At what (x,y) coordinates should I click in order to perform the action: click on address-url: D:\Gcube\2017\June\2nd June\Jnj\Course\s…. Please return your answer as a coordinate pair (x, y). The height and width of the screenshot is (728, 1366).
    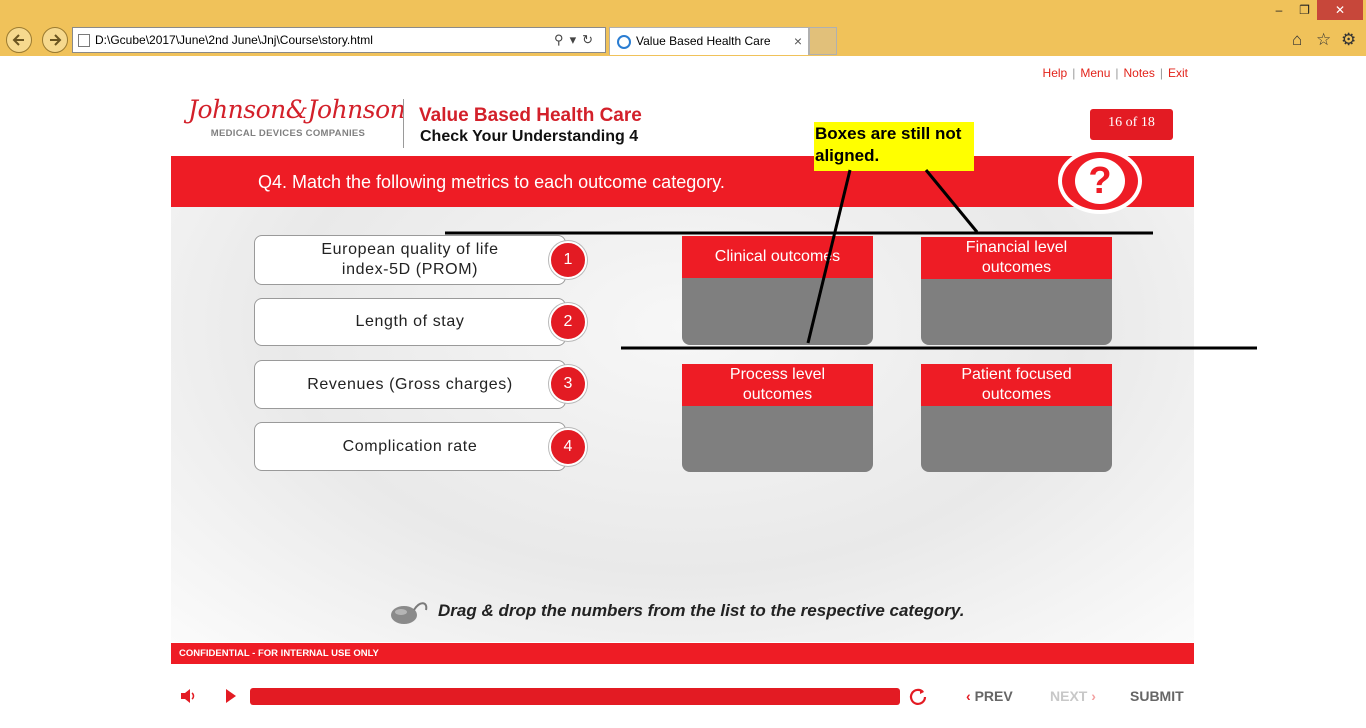
    Looking at the image, I should click on (234, 40).